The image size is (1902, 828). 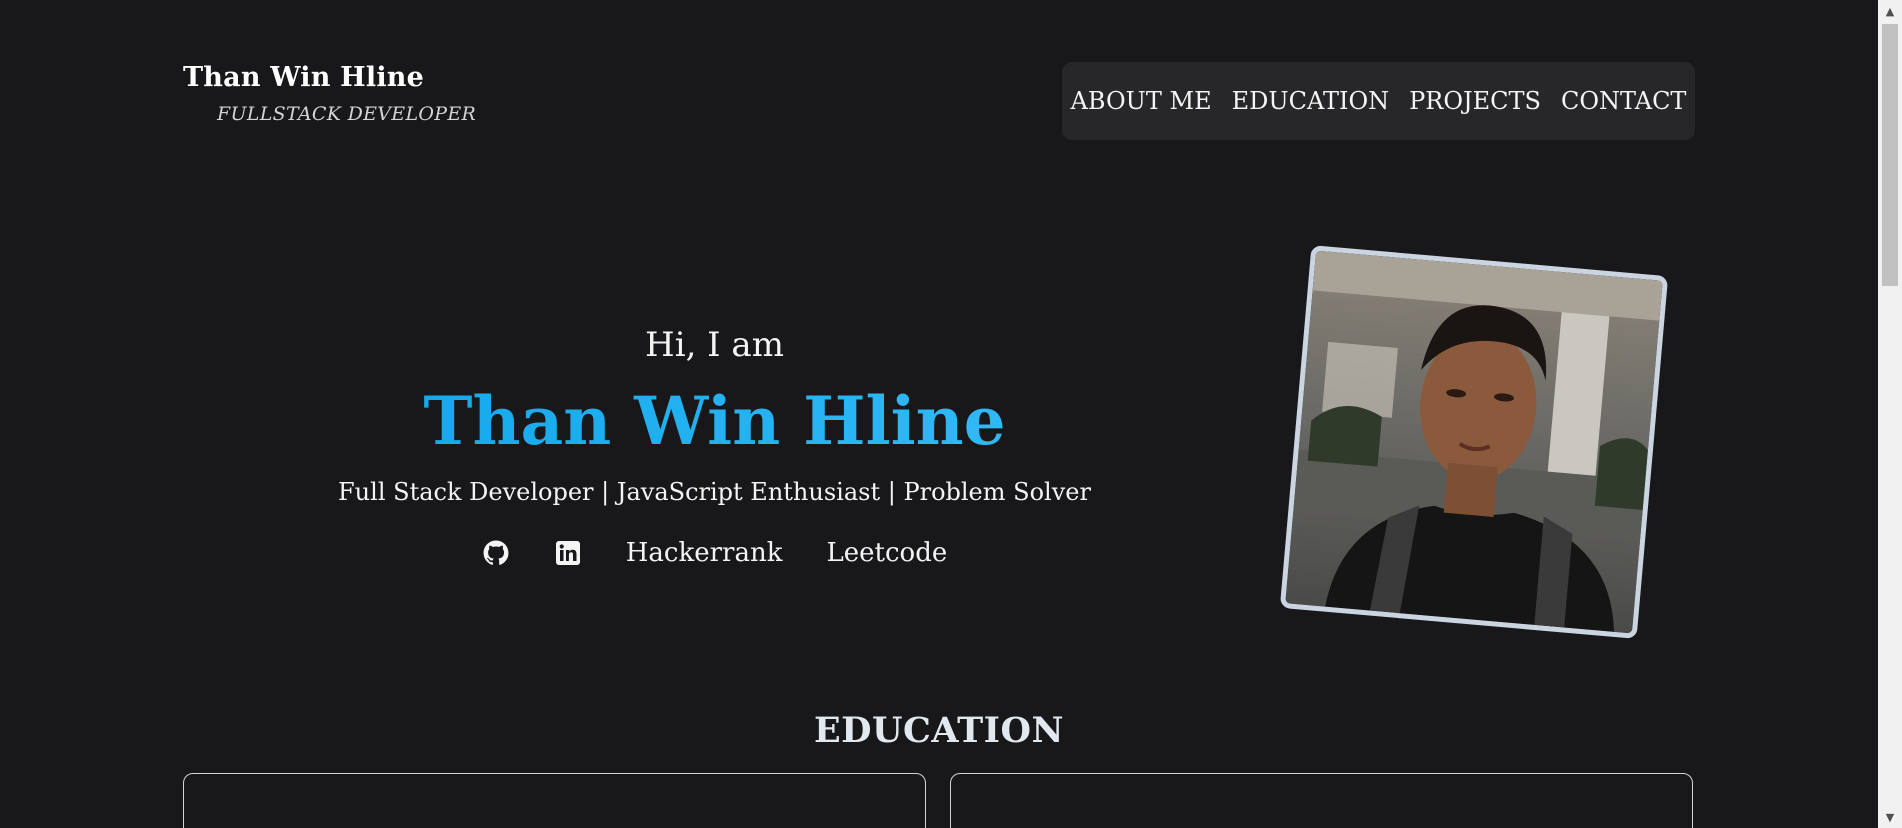 I want to click on nav-about-me: ABOUT ME, so click(x=1141, y=101).